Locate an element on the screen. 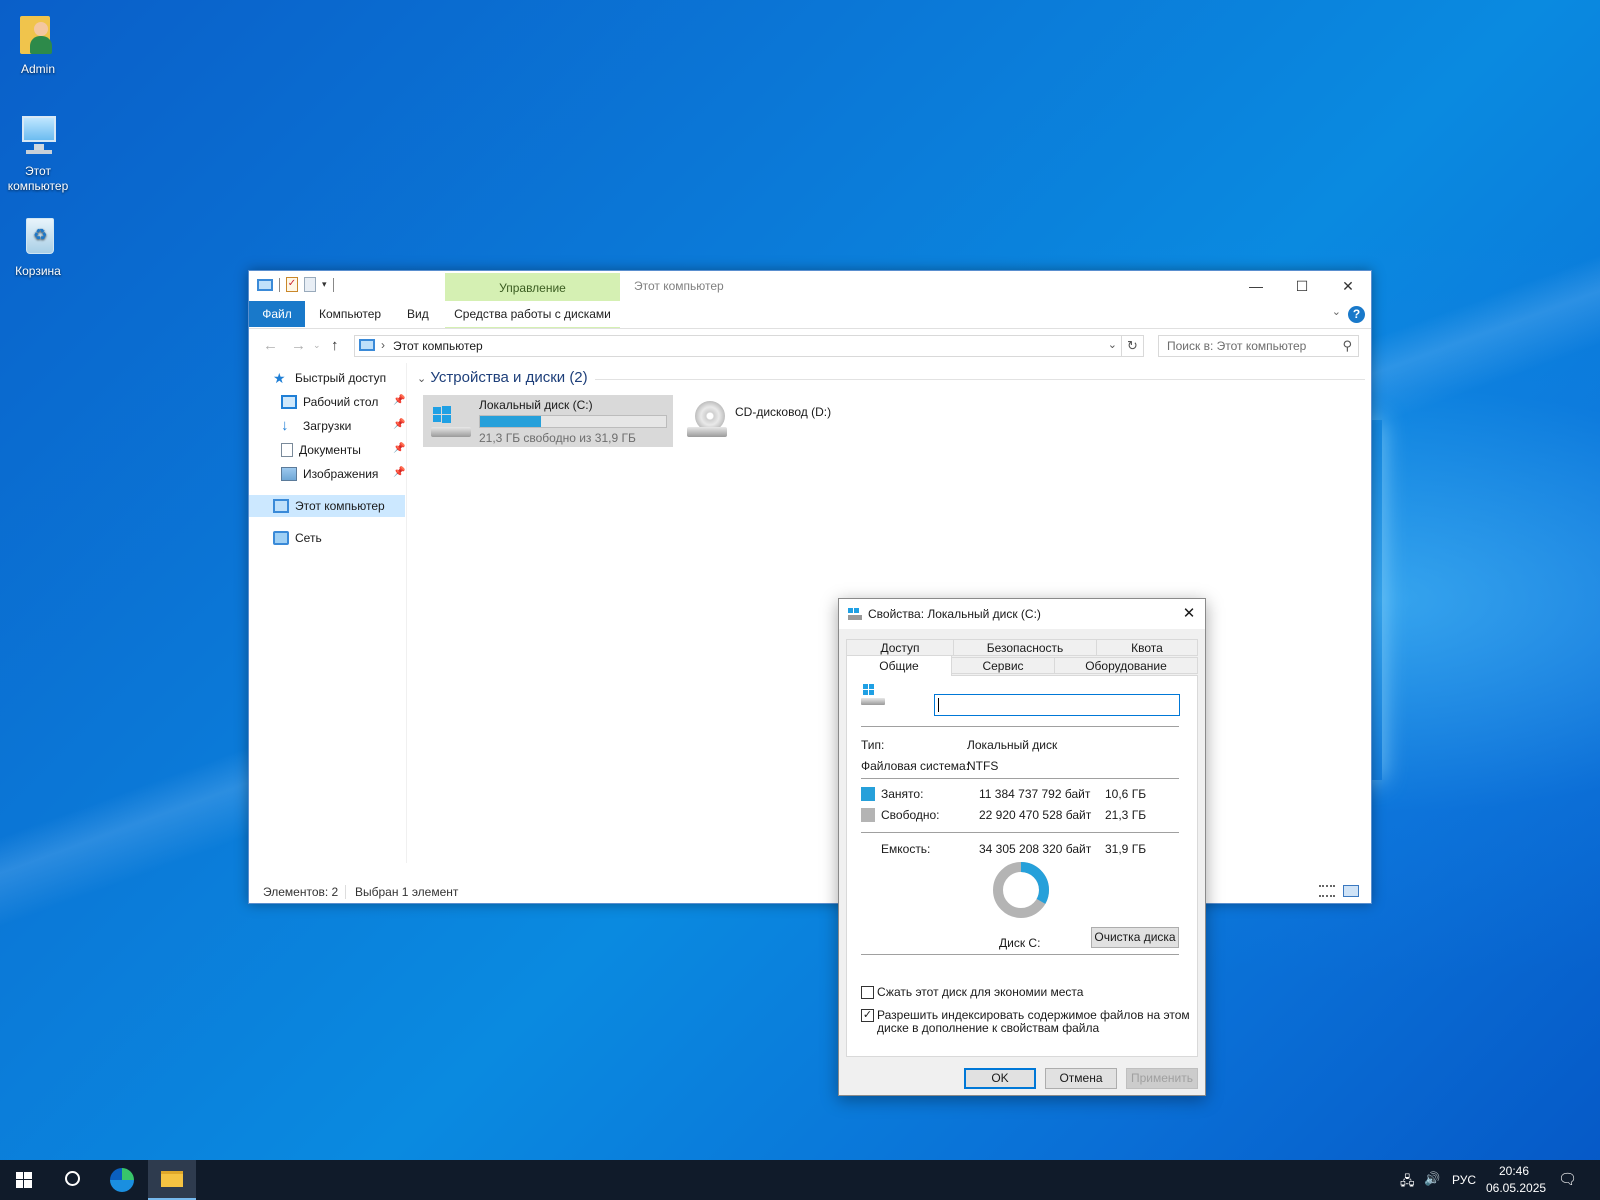 The image size is (1600, 1200). back-arrow-icon: ← is located at coordinates (270, 345).